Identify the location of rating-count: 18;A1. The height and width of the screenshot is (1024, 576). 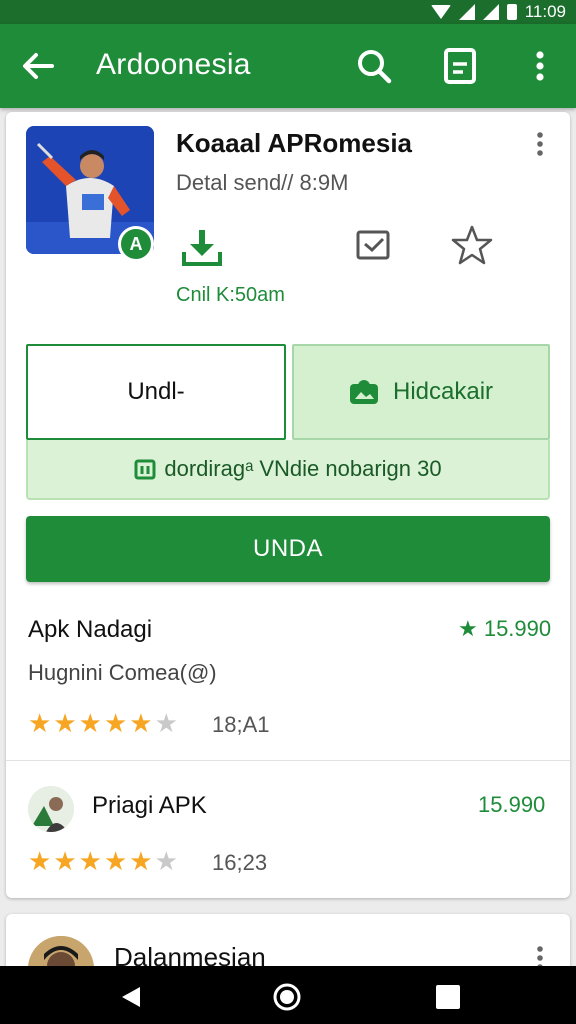
(241, 724).